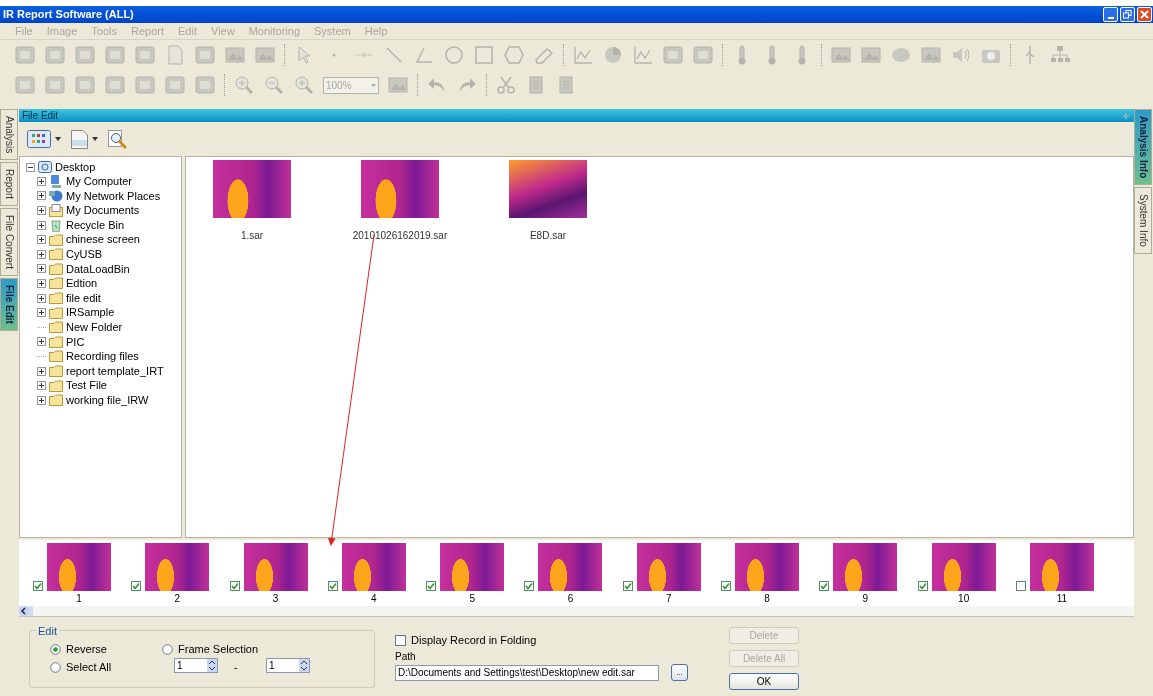  Describe the element at coordinates (115, 371) in the screenshot. I see `tree-item-label: report template_IRT` at that location.